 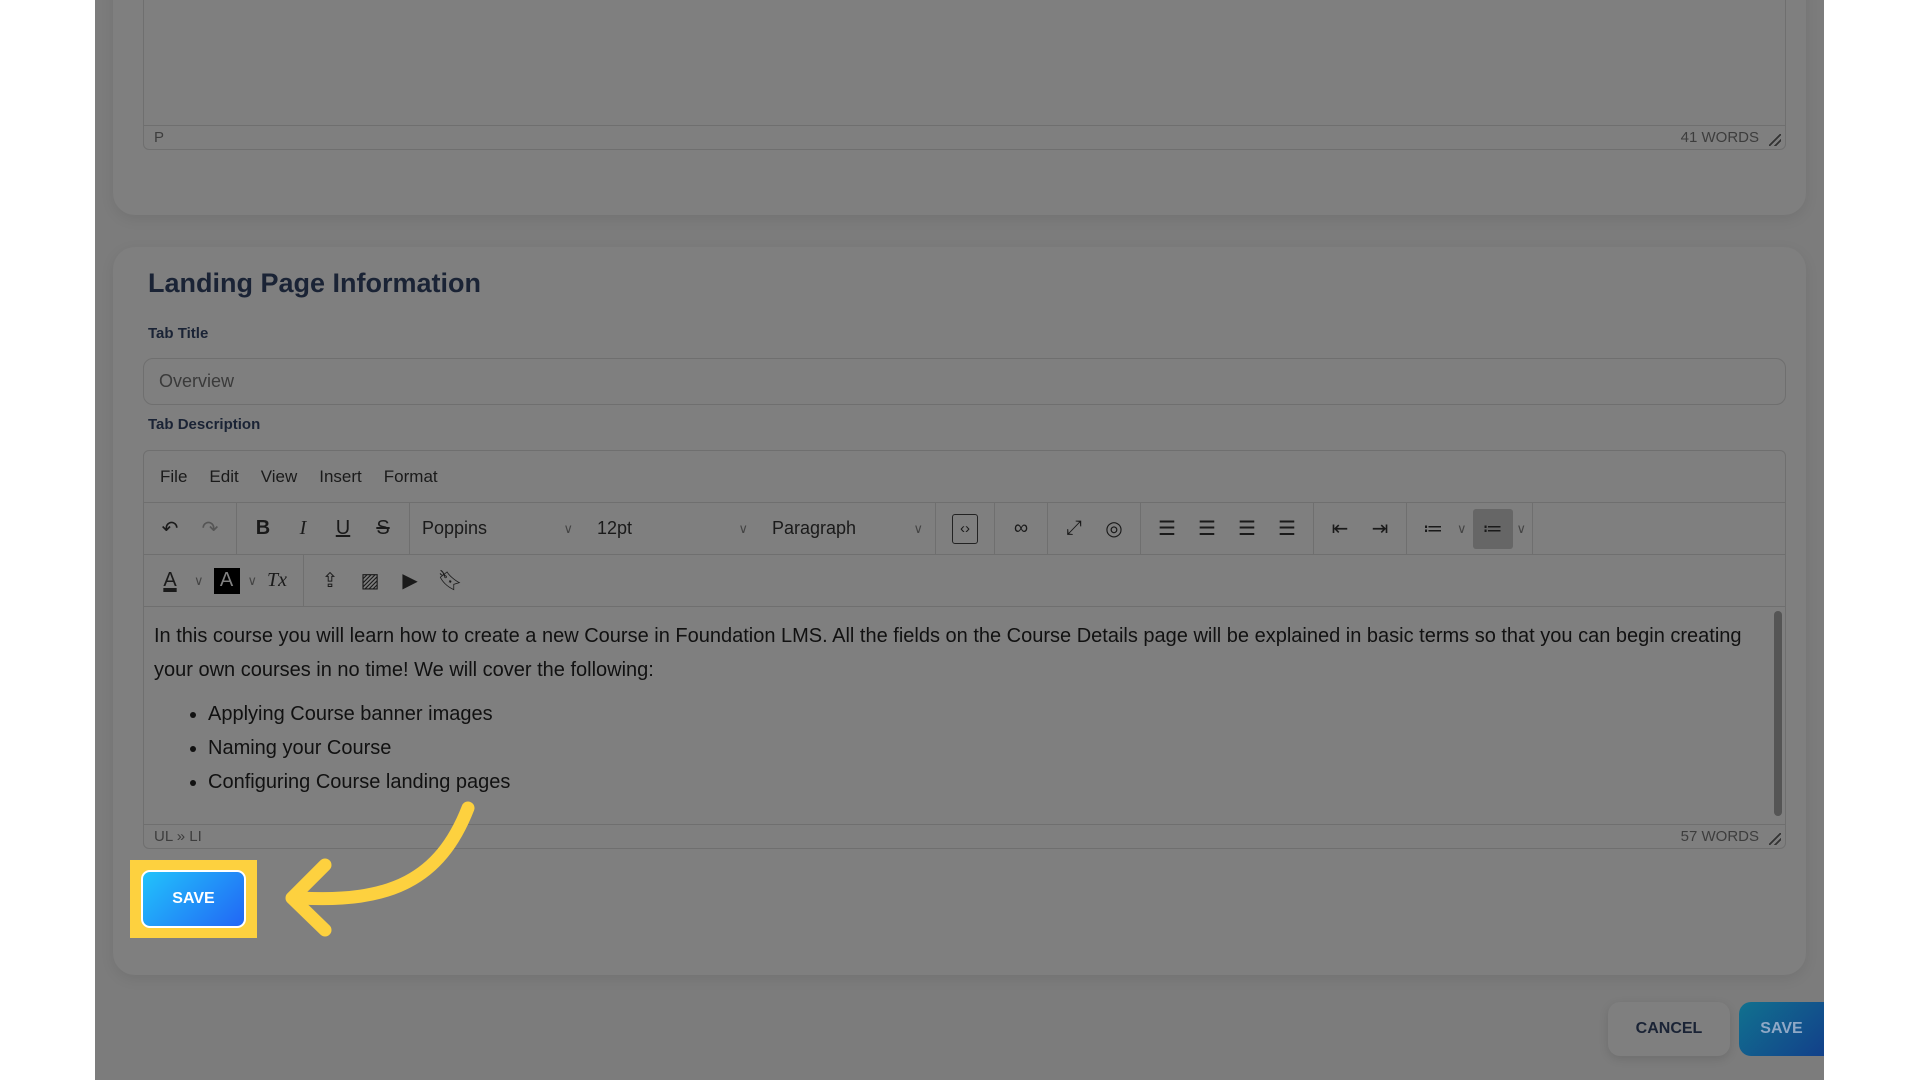 What do you see at coordinates (263, 529) in the screenshot?
I see `bold-icon: B` at bounding box center [263, 529].